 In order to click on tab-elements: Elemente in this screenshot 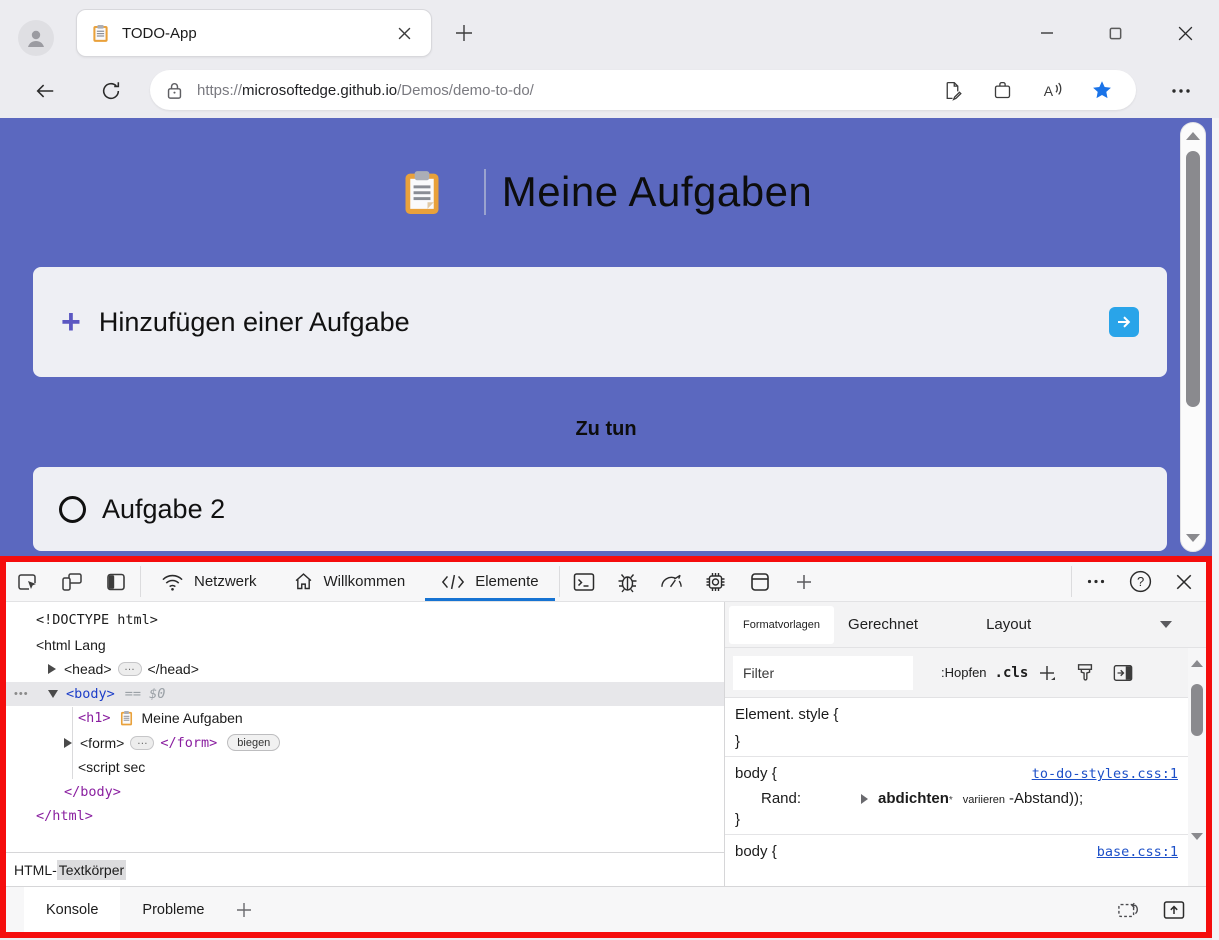, I will do `click(489, 581)`.